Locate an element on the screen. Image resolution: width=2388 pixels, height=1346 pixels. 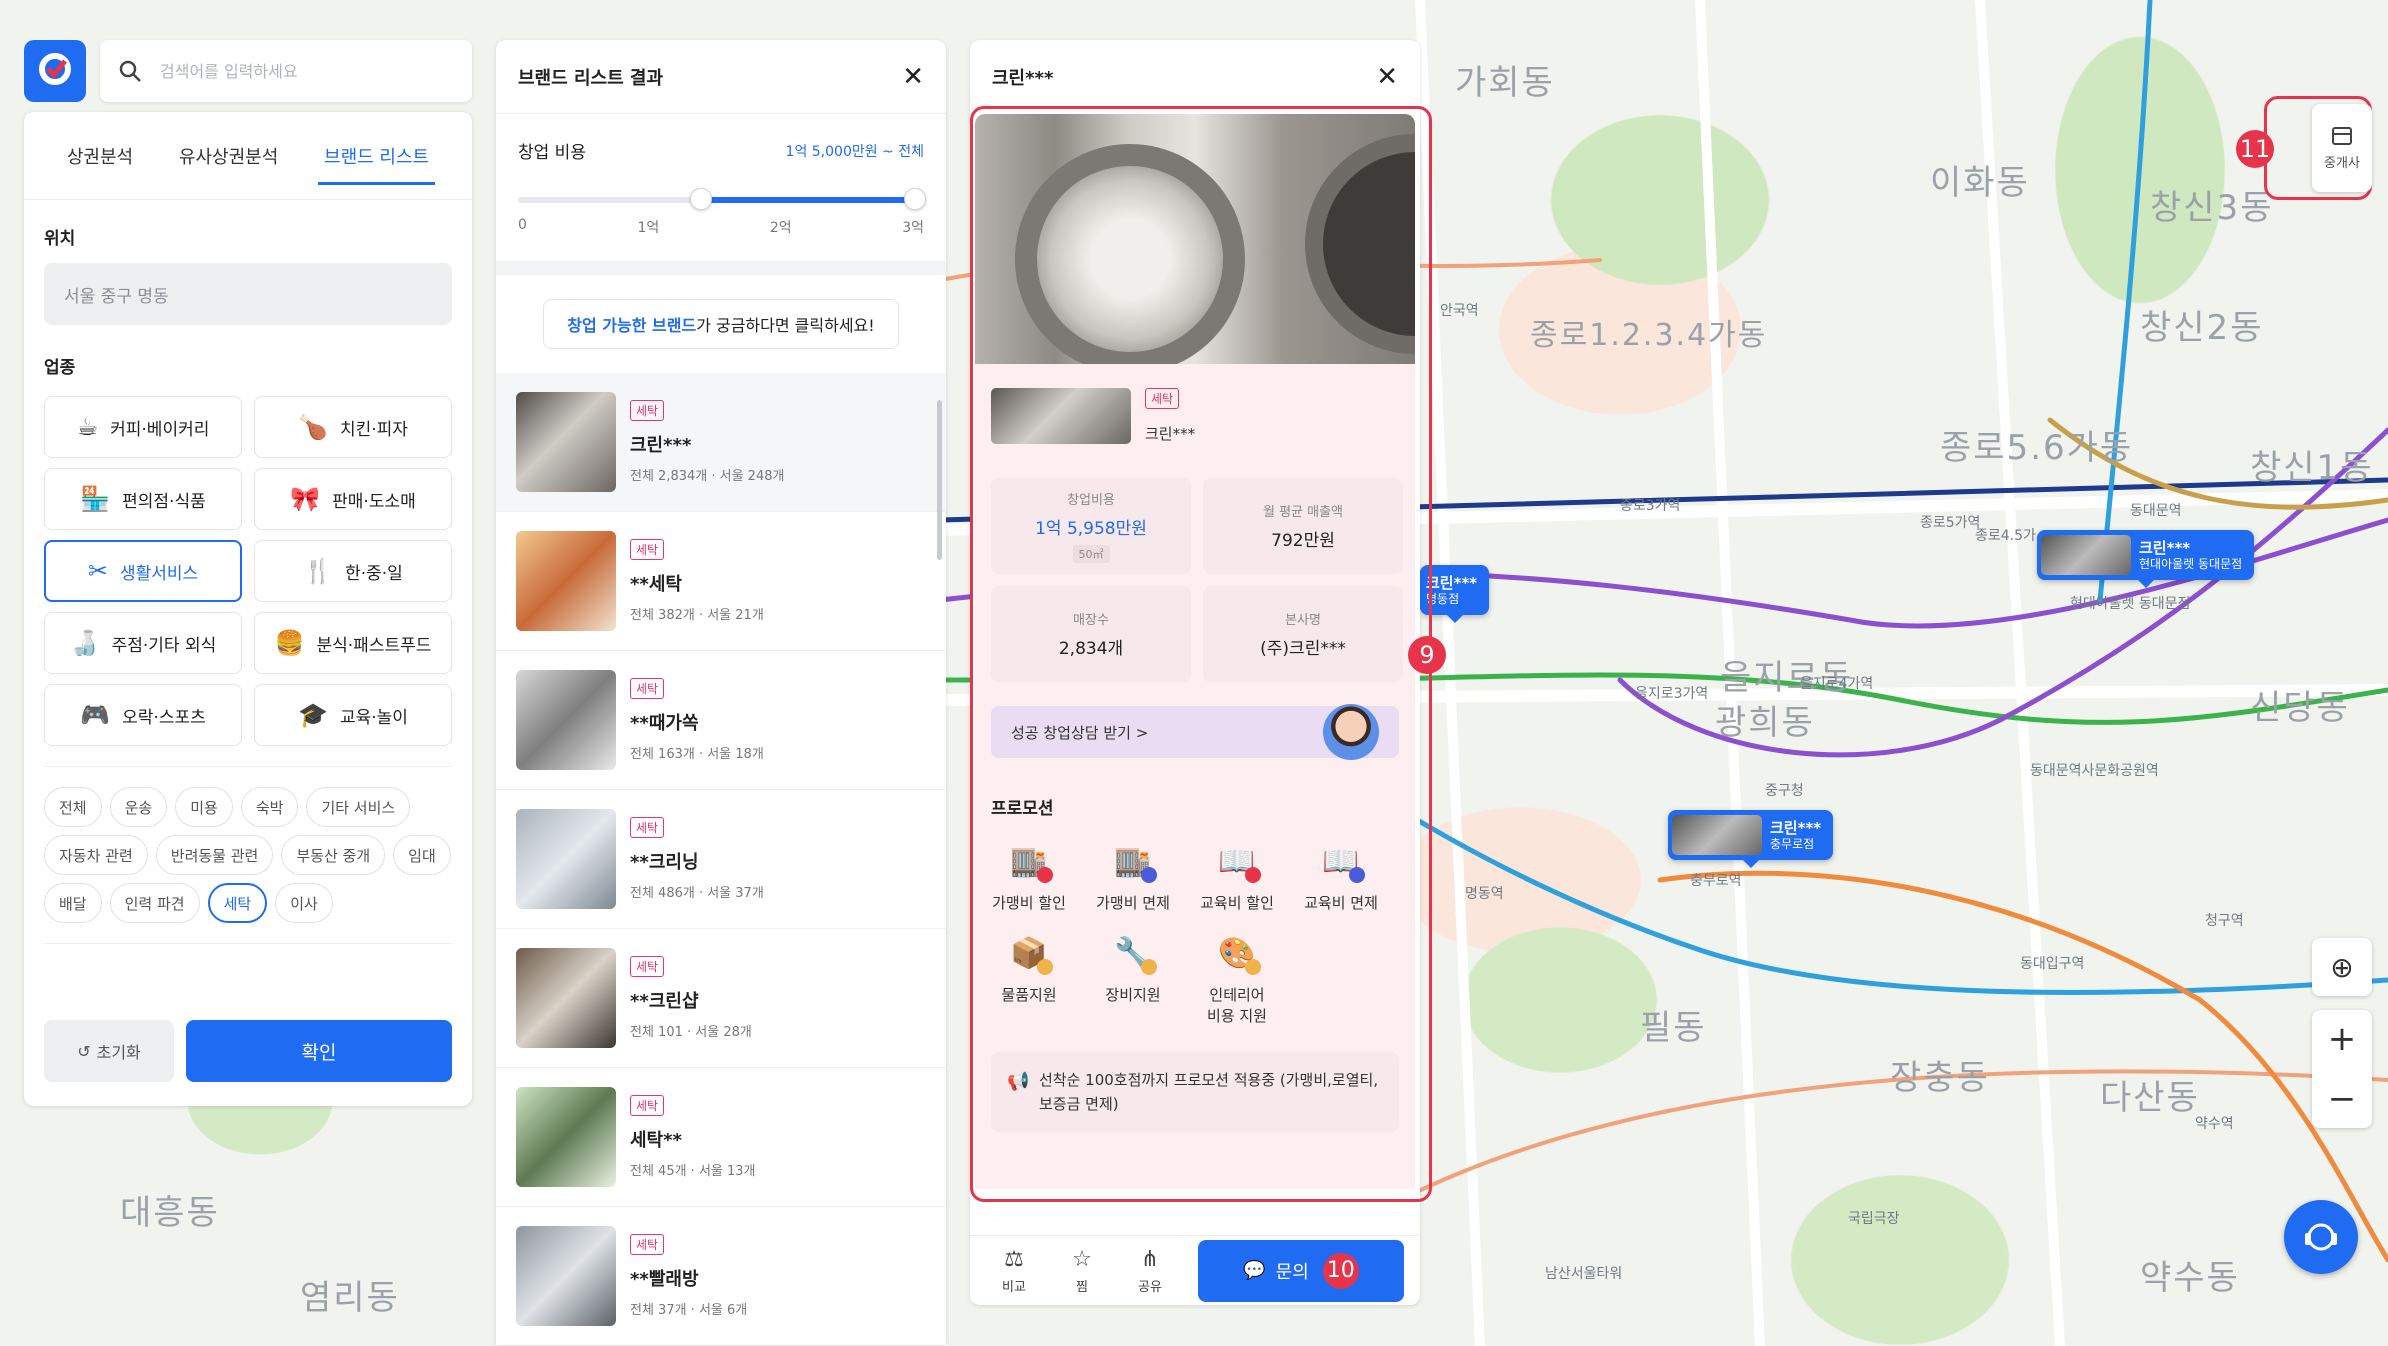
category-option: 🍗 치킨·피자 is located at coordinates (353, 427).